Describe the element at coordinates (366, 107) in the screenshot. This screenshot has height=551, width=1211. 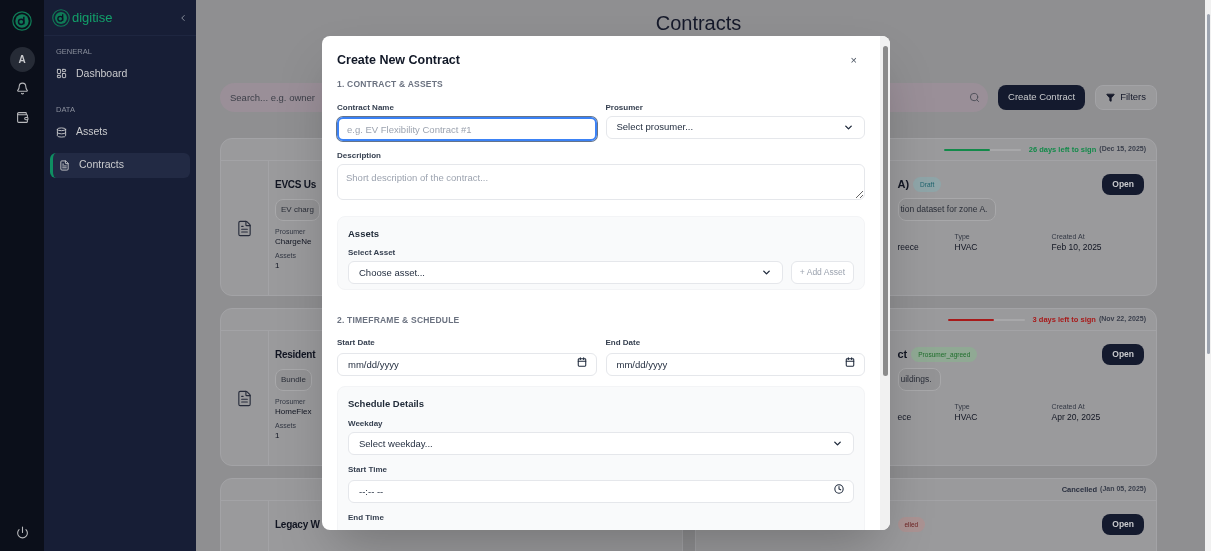
I see `field-label: Contract Name` at that location.